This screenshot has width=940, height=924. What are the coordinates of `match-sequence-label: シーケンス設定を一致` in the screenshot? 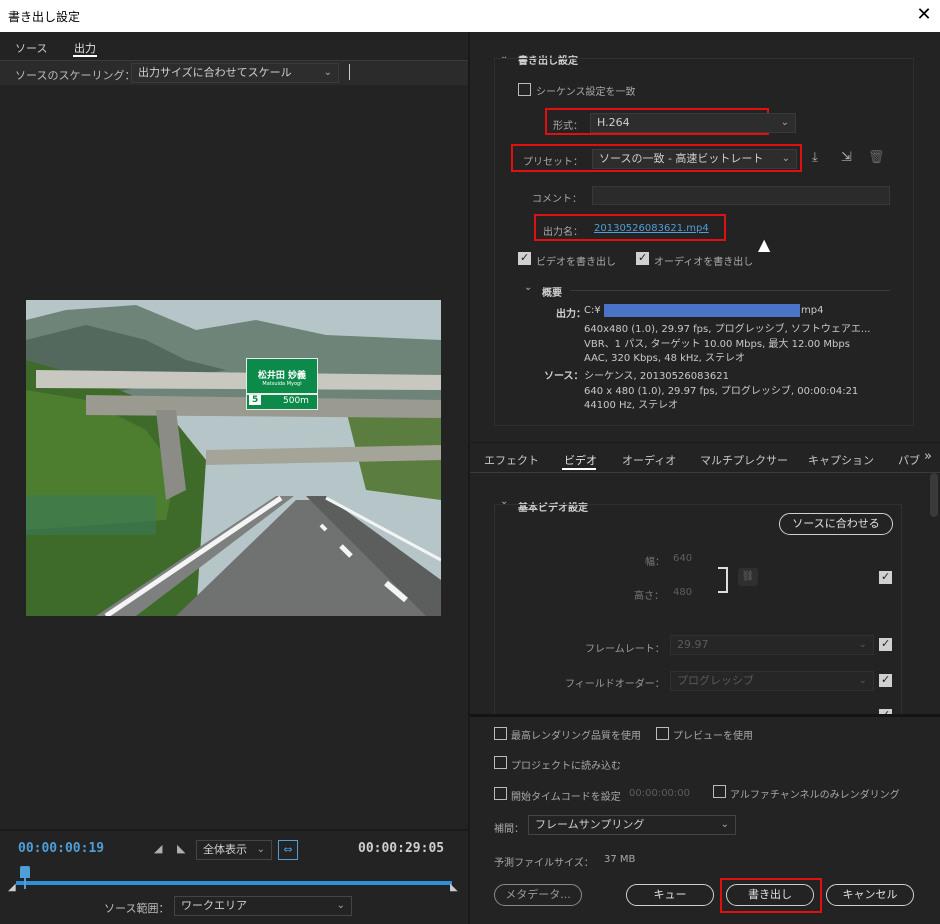 It's located at (586, 92).